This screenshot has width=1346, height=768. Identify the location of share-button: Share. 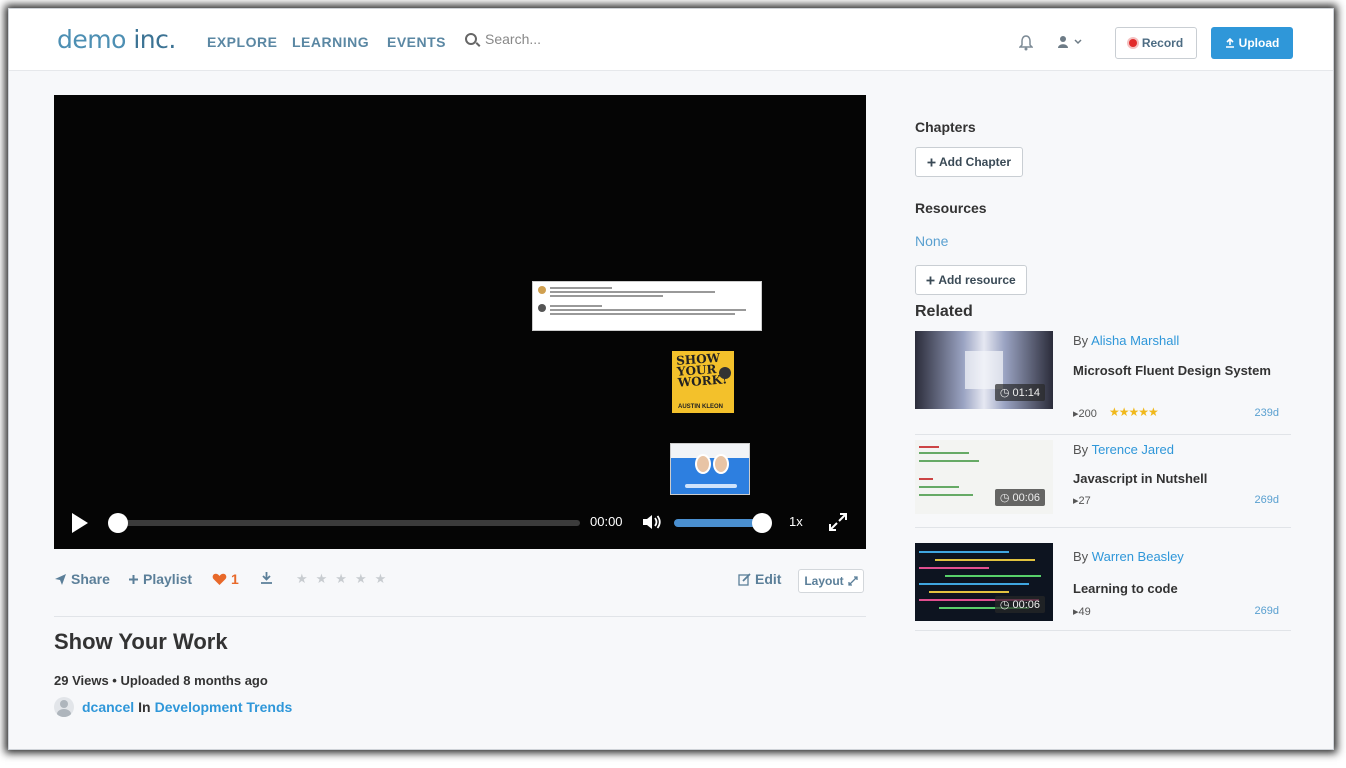
(82, 579).